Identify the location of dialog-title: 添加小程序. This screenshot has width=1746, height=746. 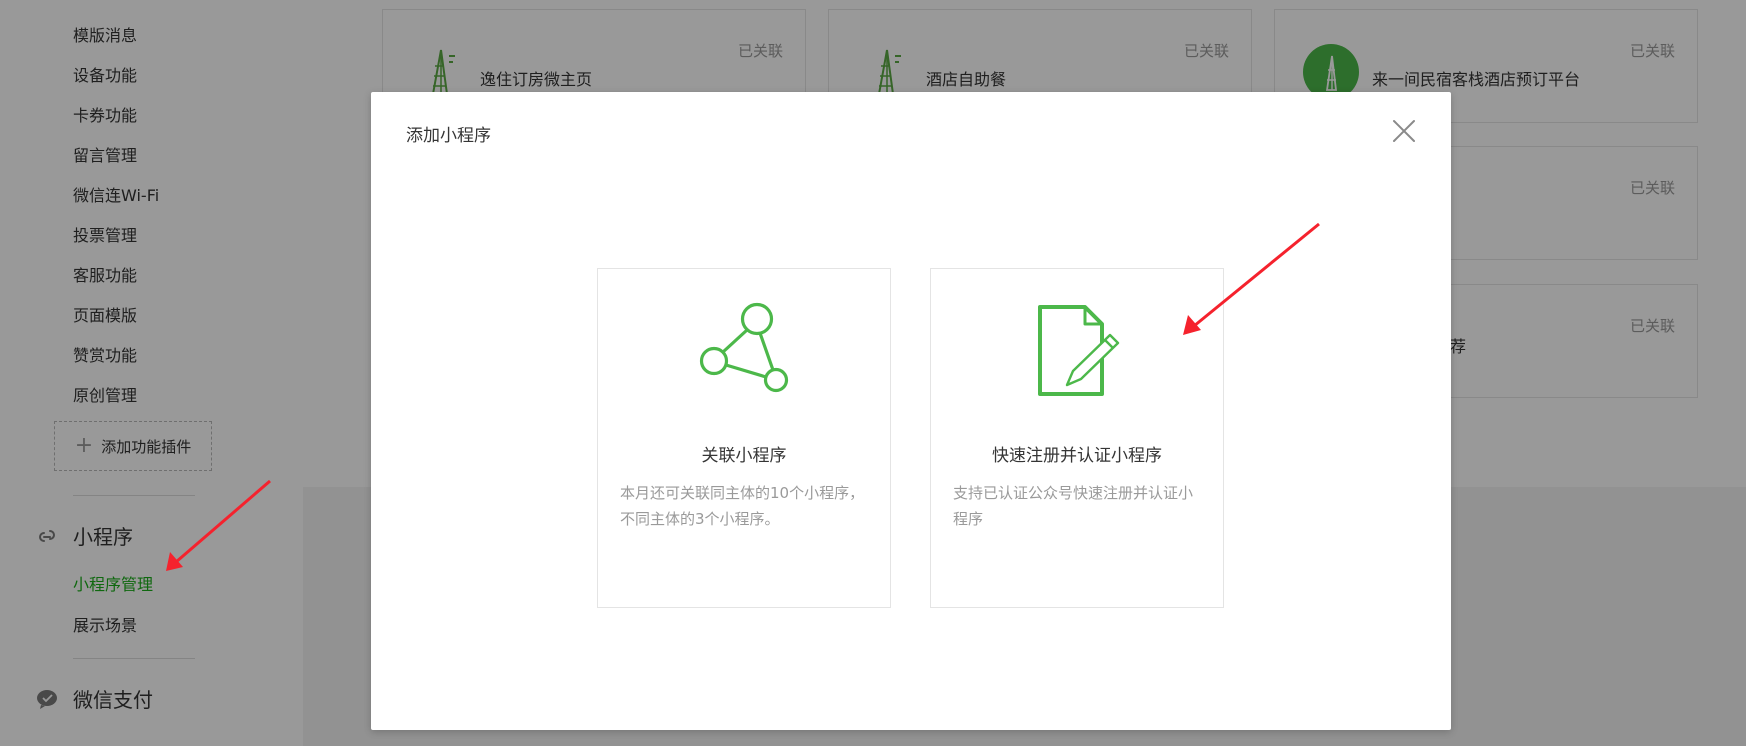
(448, 136).